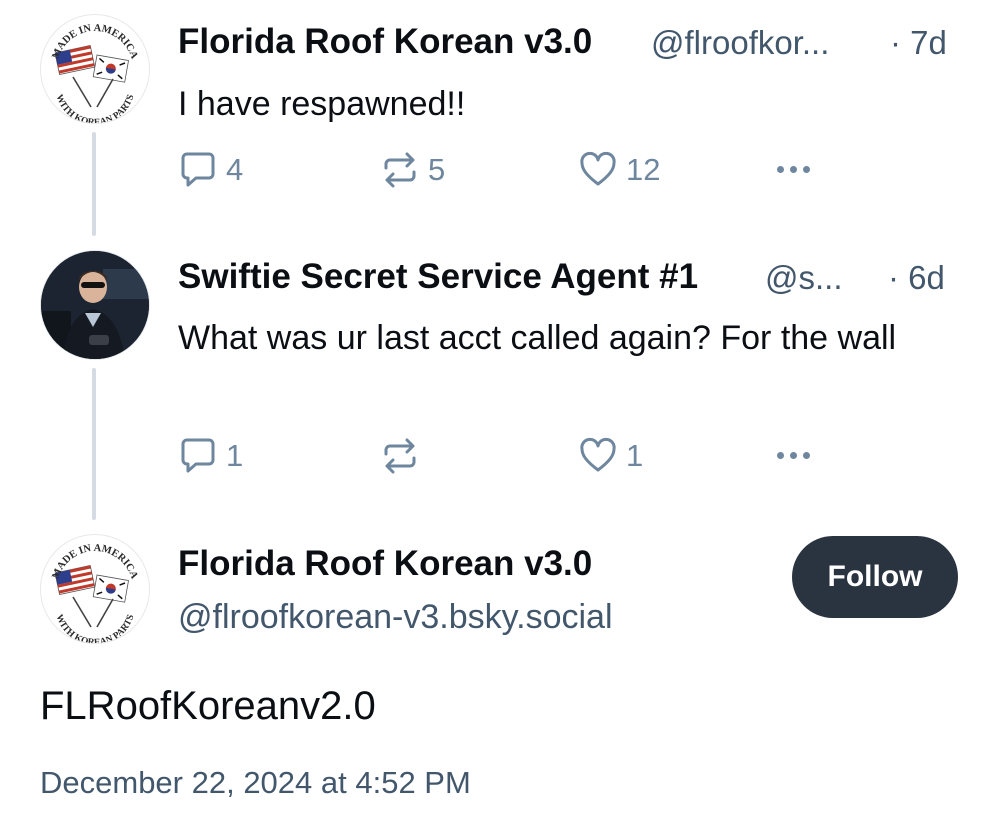 The height and width of the screenshot is (818, 1000). I want to click on like-count: 1, so click(635, 455).